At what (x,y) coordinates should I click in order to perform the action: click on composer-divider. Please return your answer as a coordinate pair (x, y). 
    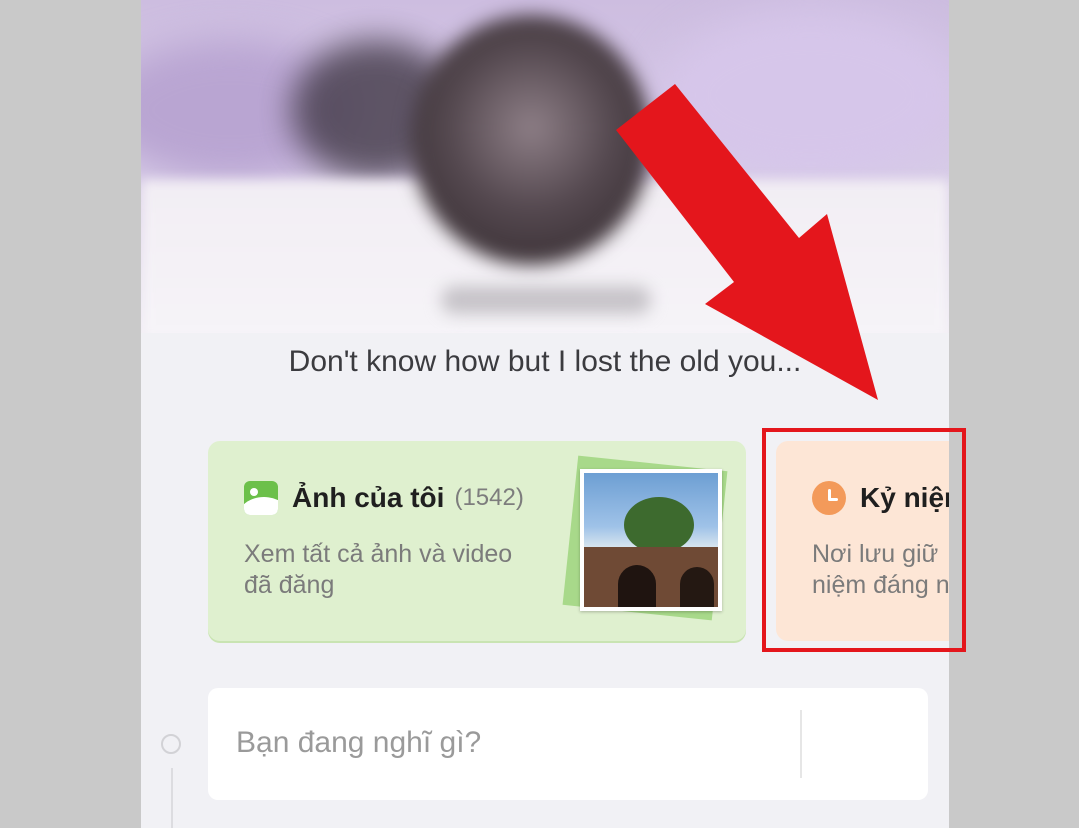
    Looking at the image, I should click on (801, 744).